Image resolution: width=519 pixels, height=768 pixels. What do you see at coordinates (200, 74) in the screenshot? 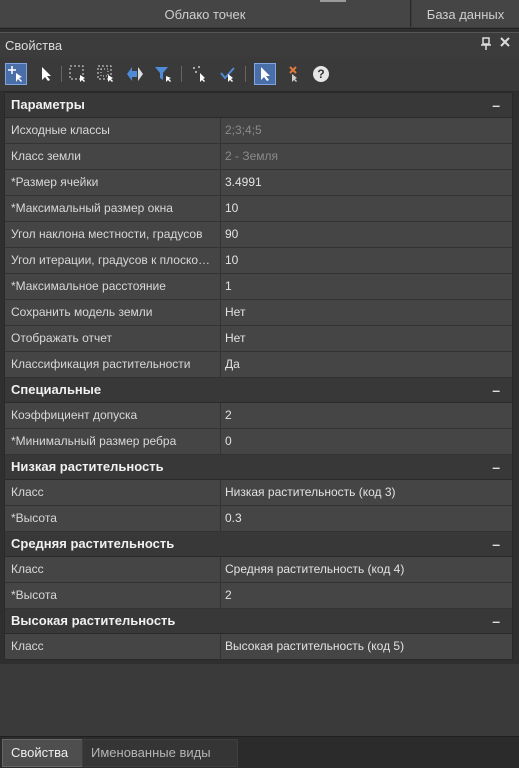
I see `pick-points-icon` at bounding box center [200, 74].